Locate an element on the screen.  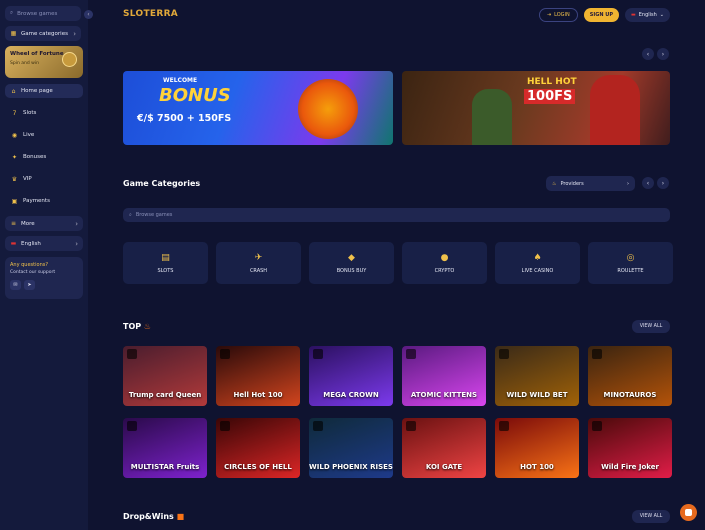
section-title-top: TOP ♨ is located at coordinates (137, 326).